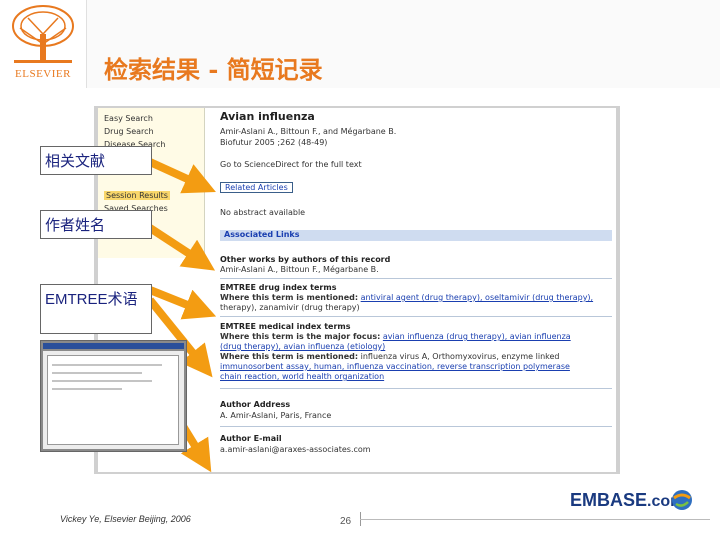 The image size is (720, 540). Describe the element at coordinates (346, 521) in the screenshot. I see `page-number: 26` at that location.